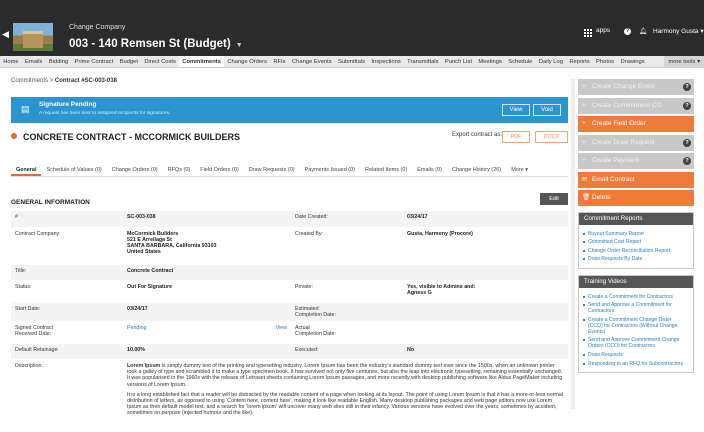 The width and height of the screenshot is (704, 432). I want to click on nav-item-submittals: Submittals, so click(351, 61).